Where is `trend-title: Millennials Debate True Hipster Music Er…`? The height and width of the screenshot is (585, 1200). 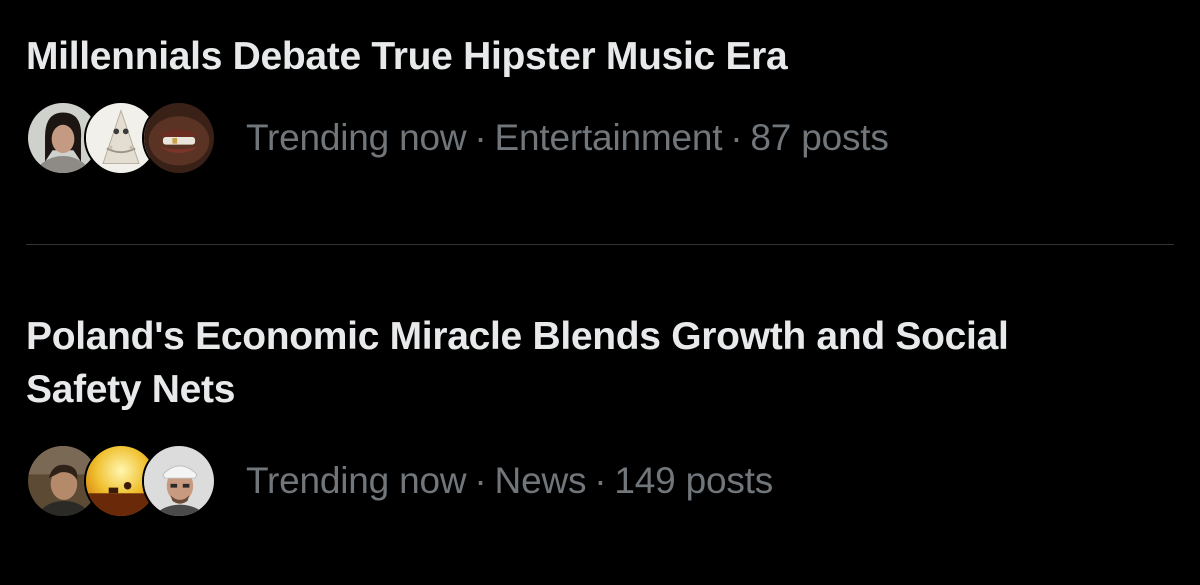 trend-title: Millennials Debate True Hipster Music Er… is located at coordinates (566, 56).